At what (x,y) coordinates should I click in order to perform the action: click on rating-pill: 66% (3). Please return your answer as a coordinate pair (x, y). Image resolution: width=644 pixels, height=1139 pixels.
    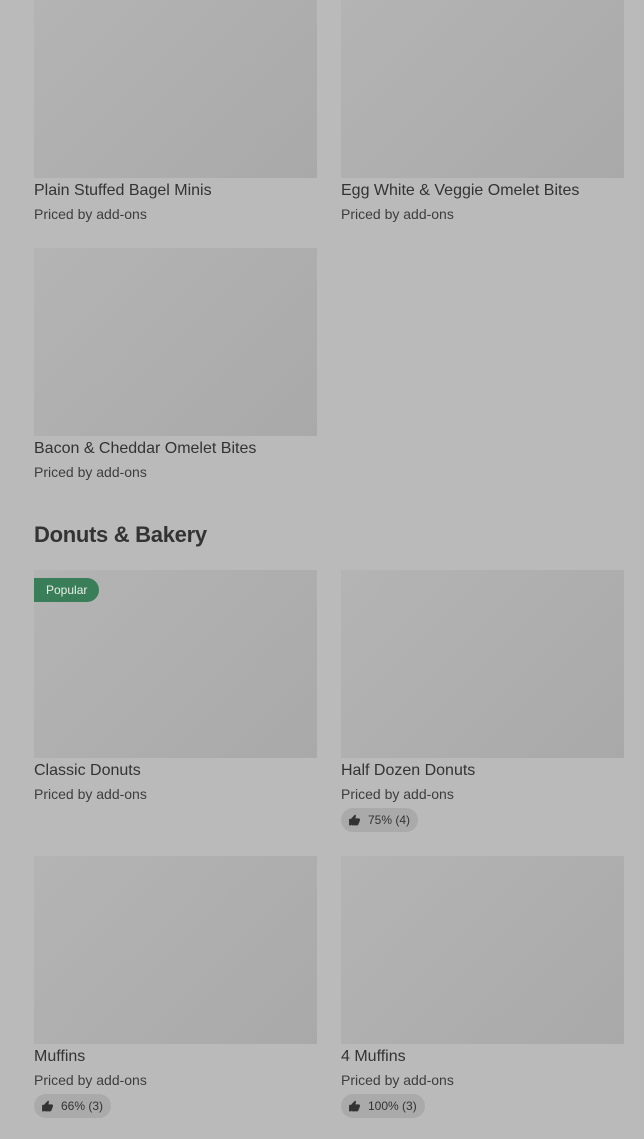
    Looking at the image, I should click on (73, 1106).